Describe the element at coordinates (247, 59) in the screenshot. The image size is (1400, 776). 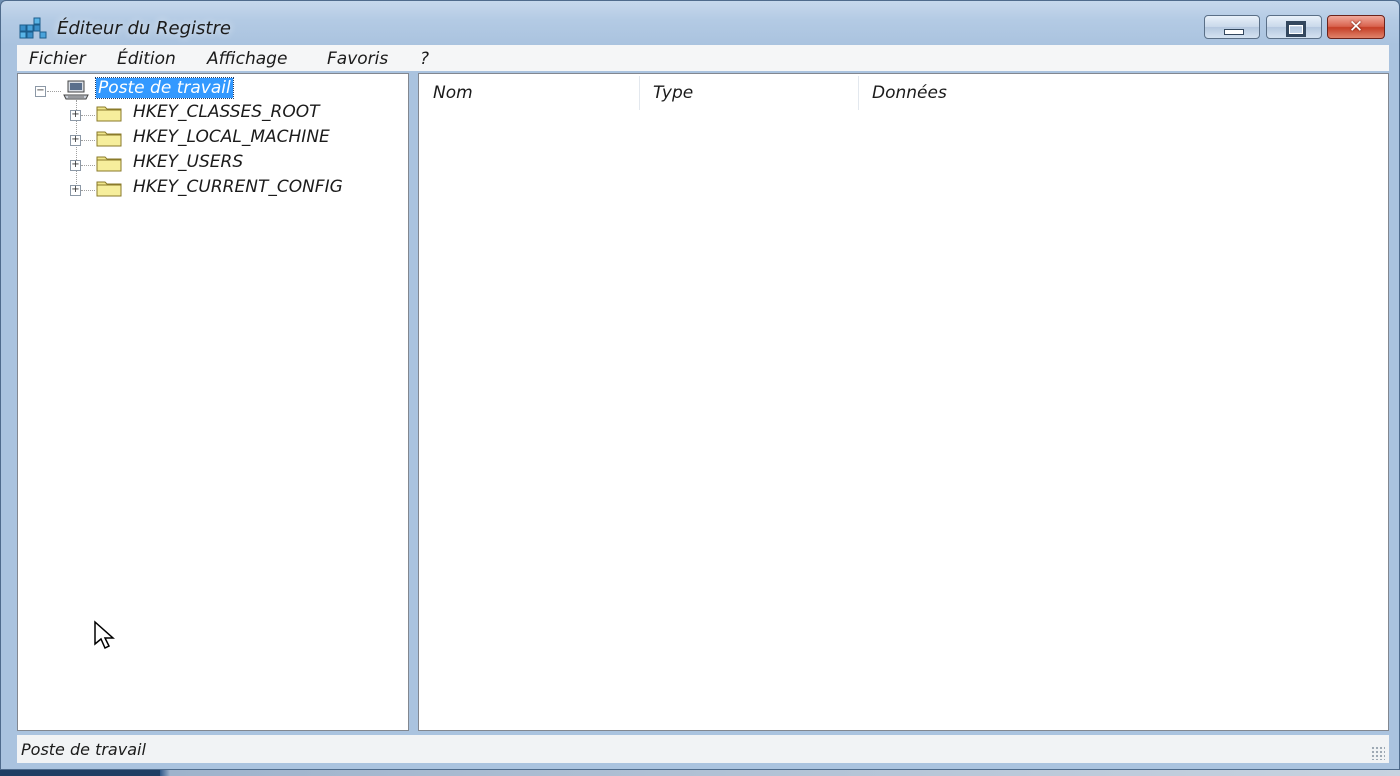
I see `menu-affichage: Affichage` at that location.